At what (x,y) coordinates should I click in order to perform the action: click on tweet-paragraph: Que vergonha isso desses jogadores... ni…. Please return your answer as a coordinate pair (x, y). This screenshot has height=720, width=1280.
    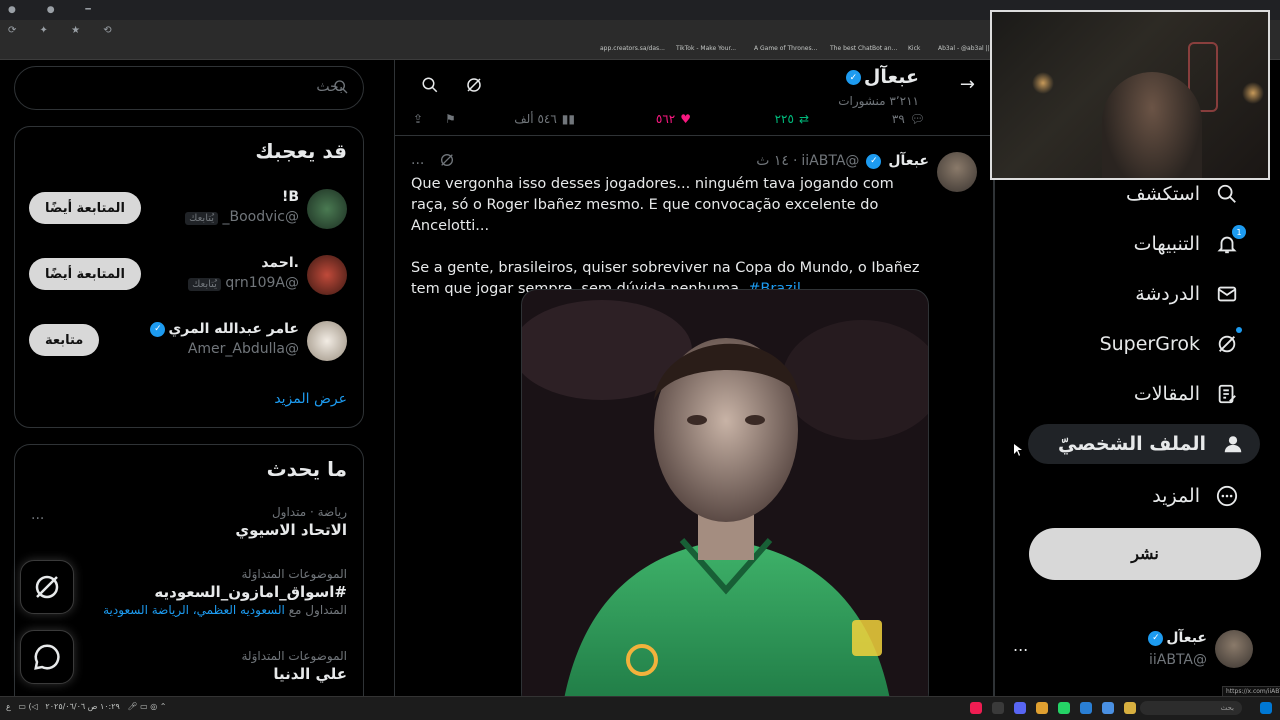
    Looking at the image, I should click on (652, 205).